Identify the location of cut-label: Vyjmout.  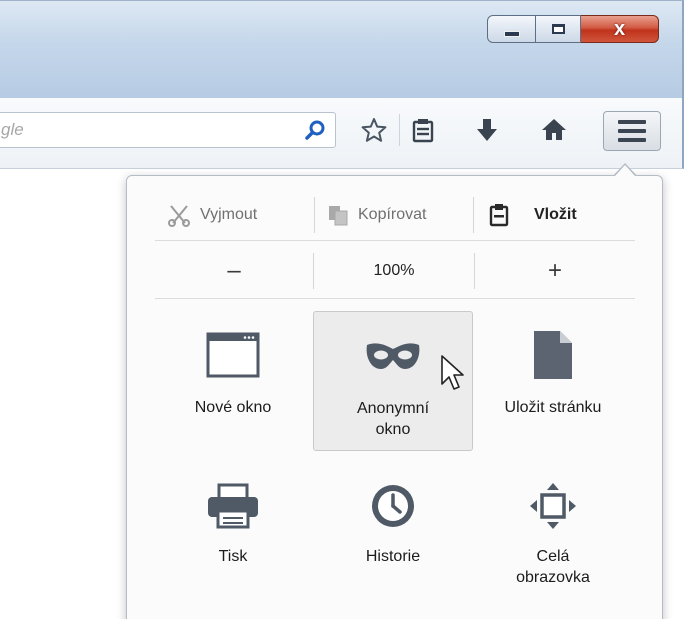
(229, 214).